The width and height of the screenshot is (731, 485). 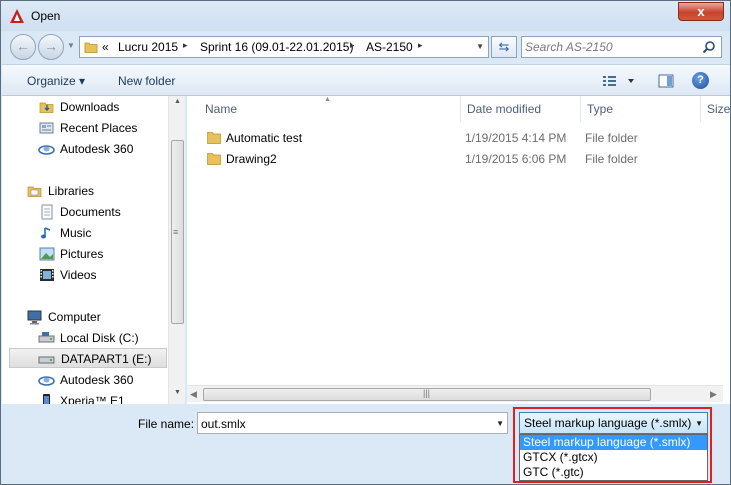 I want to click on nav-item-label: Music, so click(x=76, y=233).